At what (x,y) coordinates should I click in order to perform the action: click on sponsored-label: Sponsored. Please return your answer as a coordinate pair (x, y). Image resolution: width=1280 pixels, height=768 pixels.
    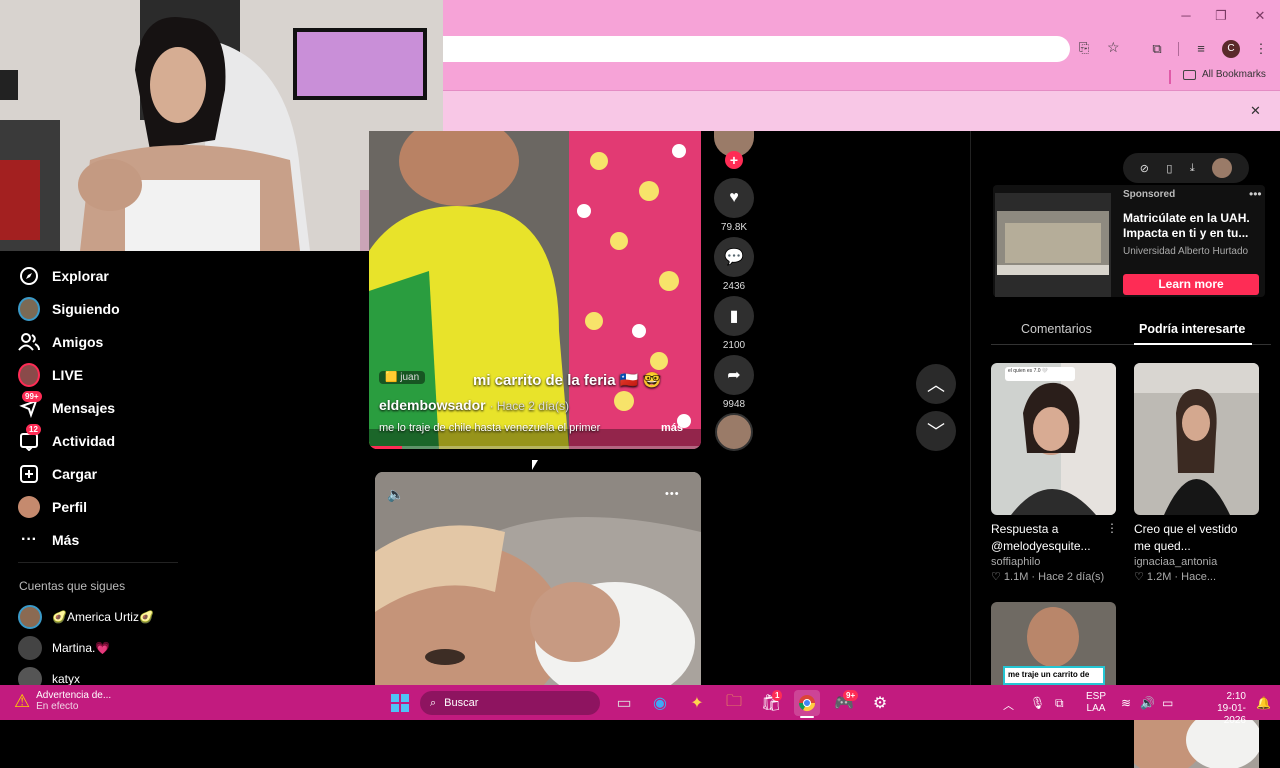
    Looking at the image, I should click on (1149, 194).